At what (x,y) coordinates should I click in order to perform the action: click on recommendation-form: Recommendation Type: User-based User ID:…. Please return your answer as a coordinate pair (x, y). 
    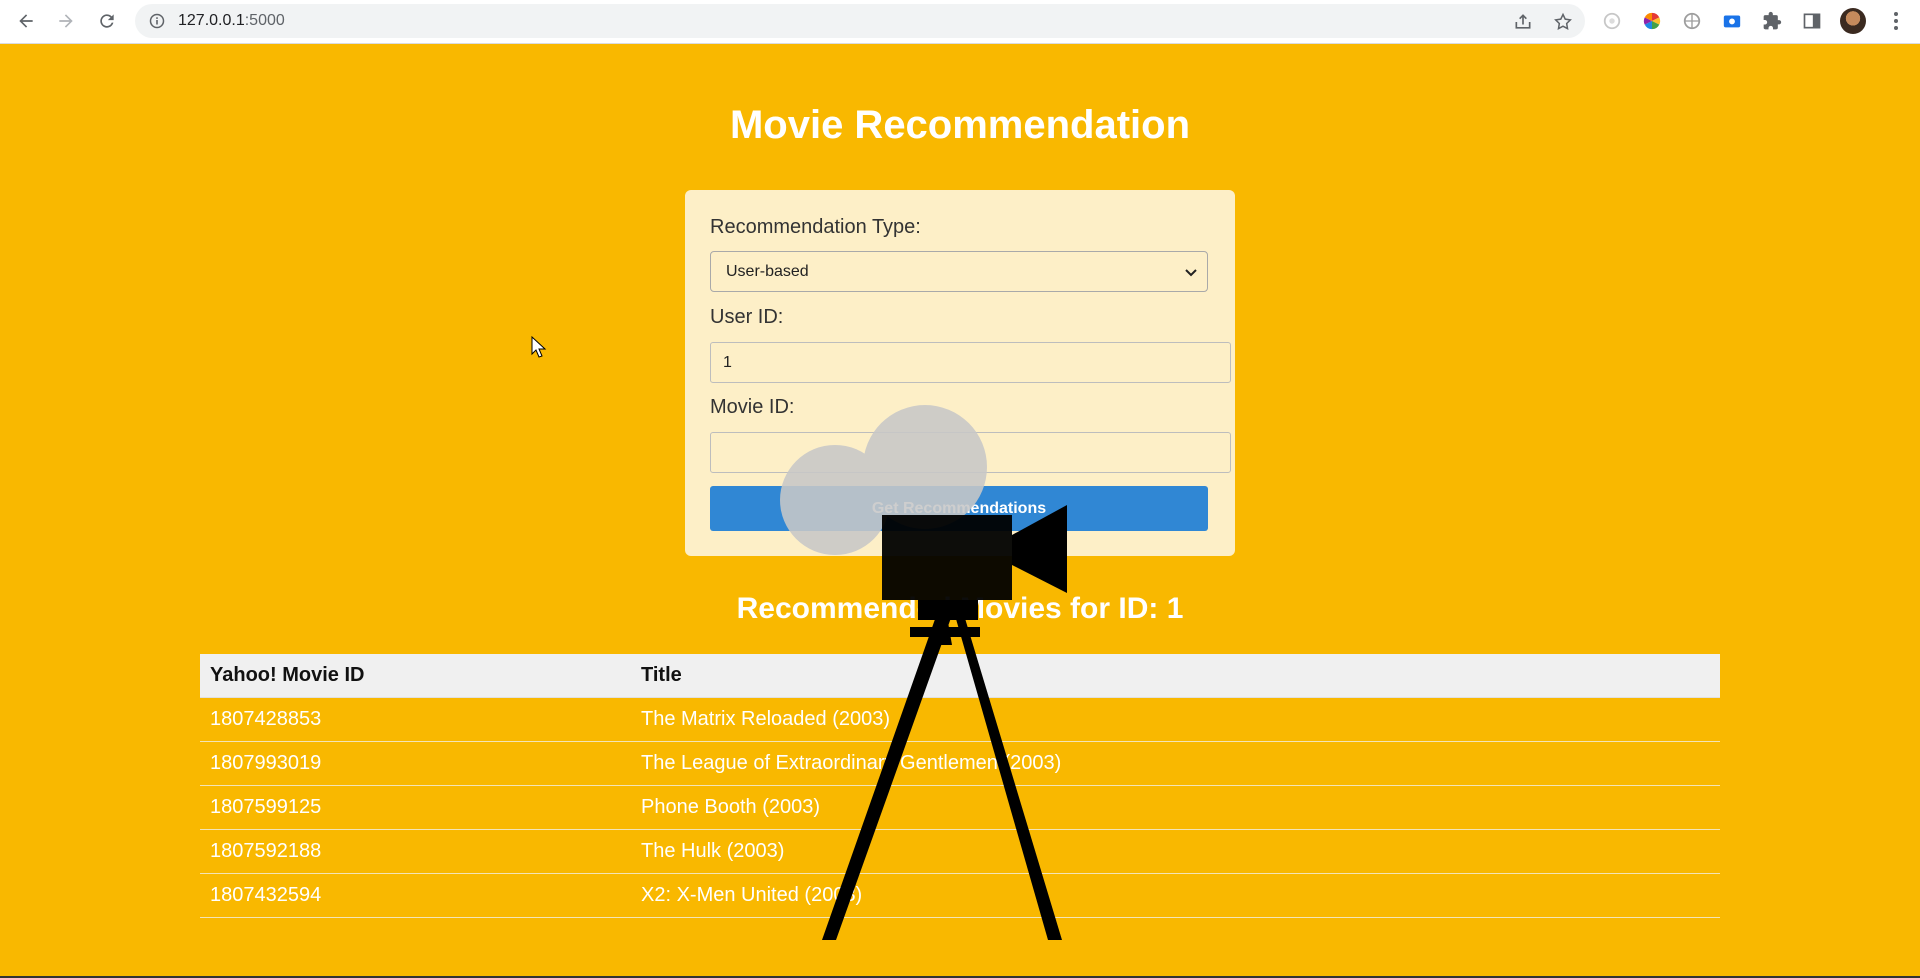
    Looking at the image, I should click on (960, 373).